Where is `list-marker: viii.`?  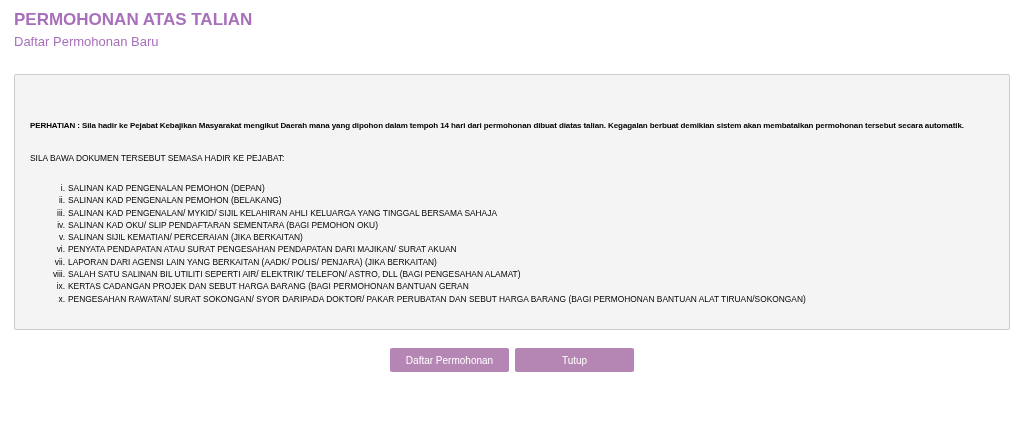 list-marker: viii. is located at coordinates (58, 274).